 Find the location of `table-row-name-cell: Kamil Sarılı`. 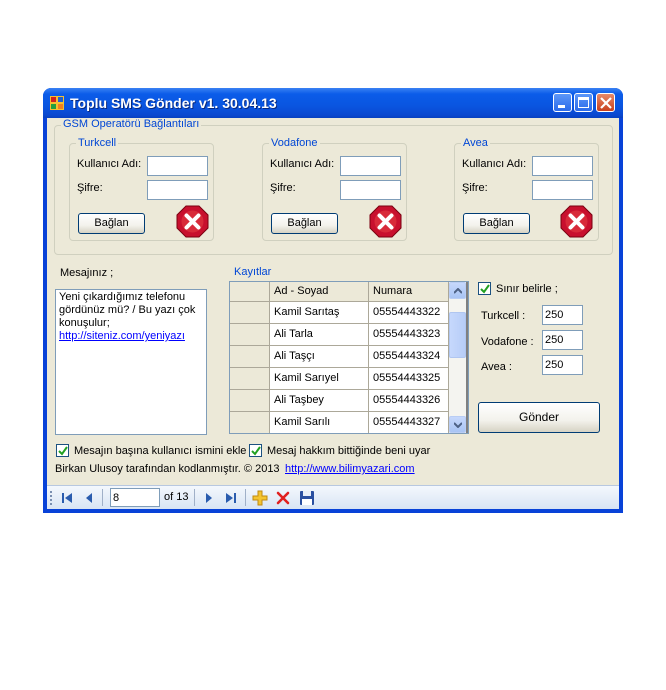

table-row-name-cell: Kamil Sarılı is located at coordinates (319, 422).